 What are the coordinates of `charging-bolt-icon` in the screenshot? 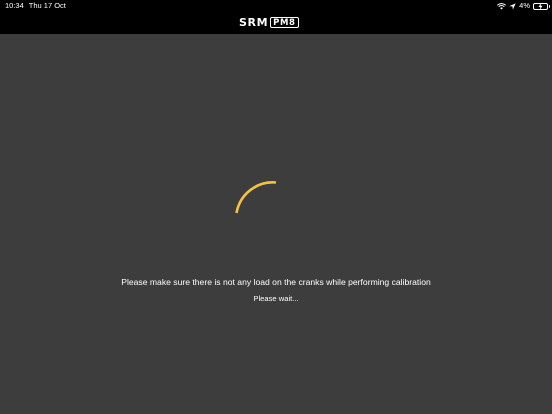 It's located at (540, 6).